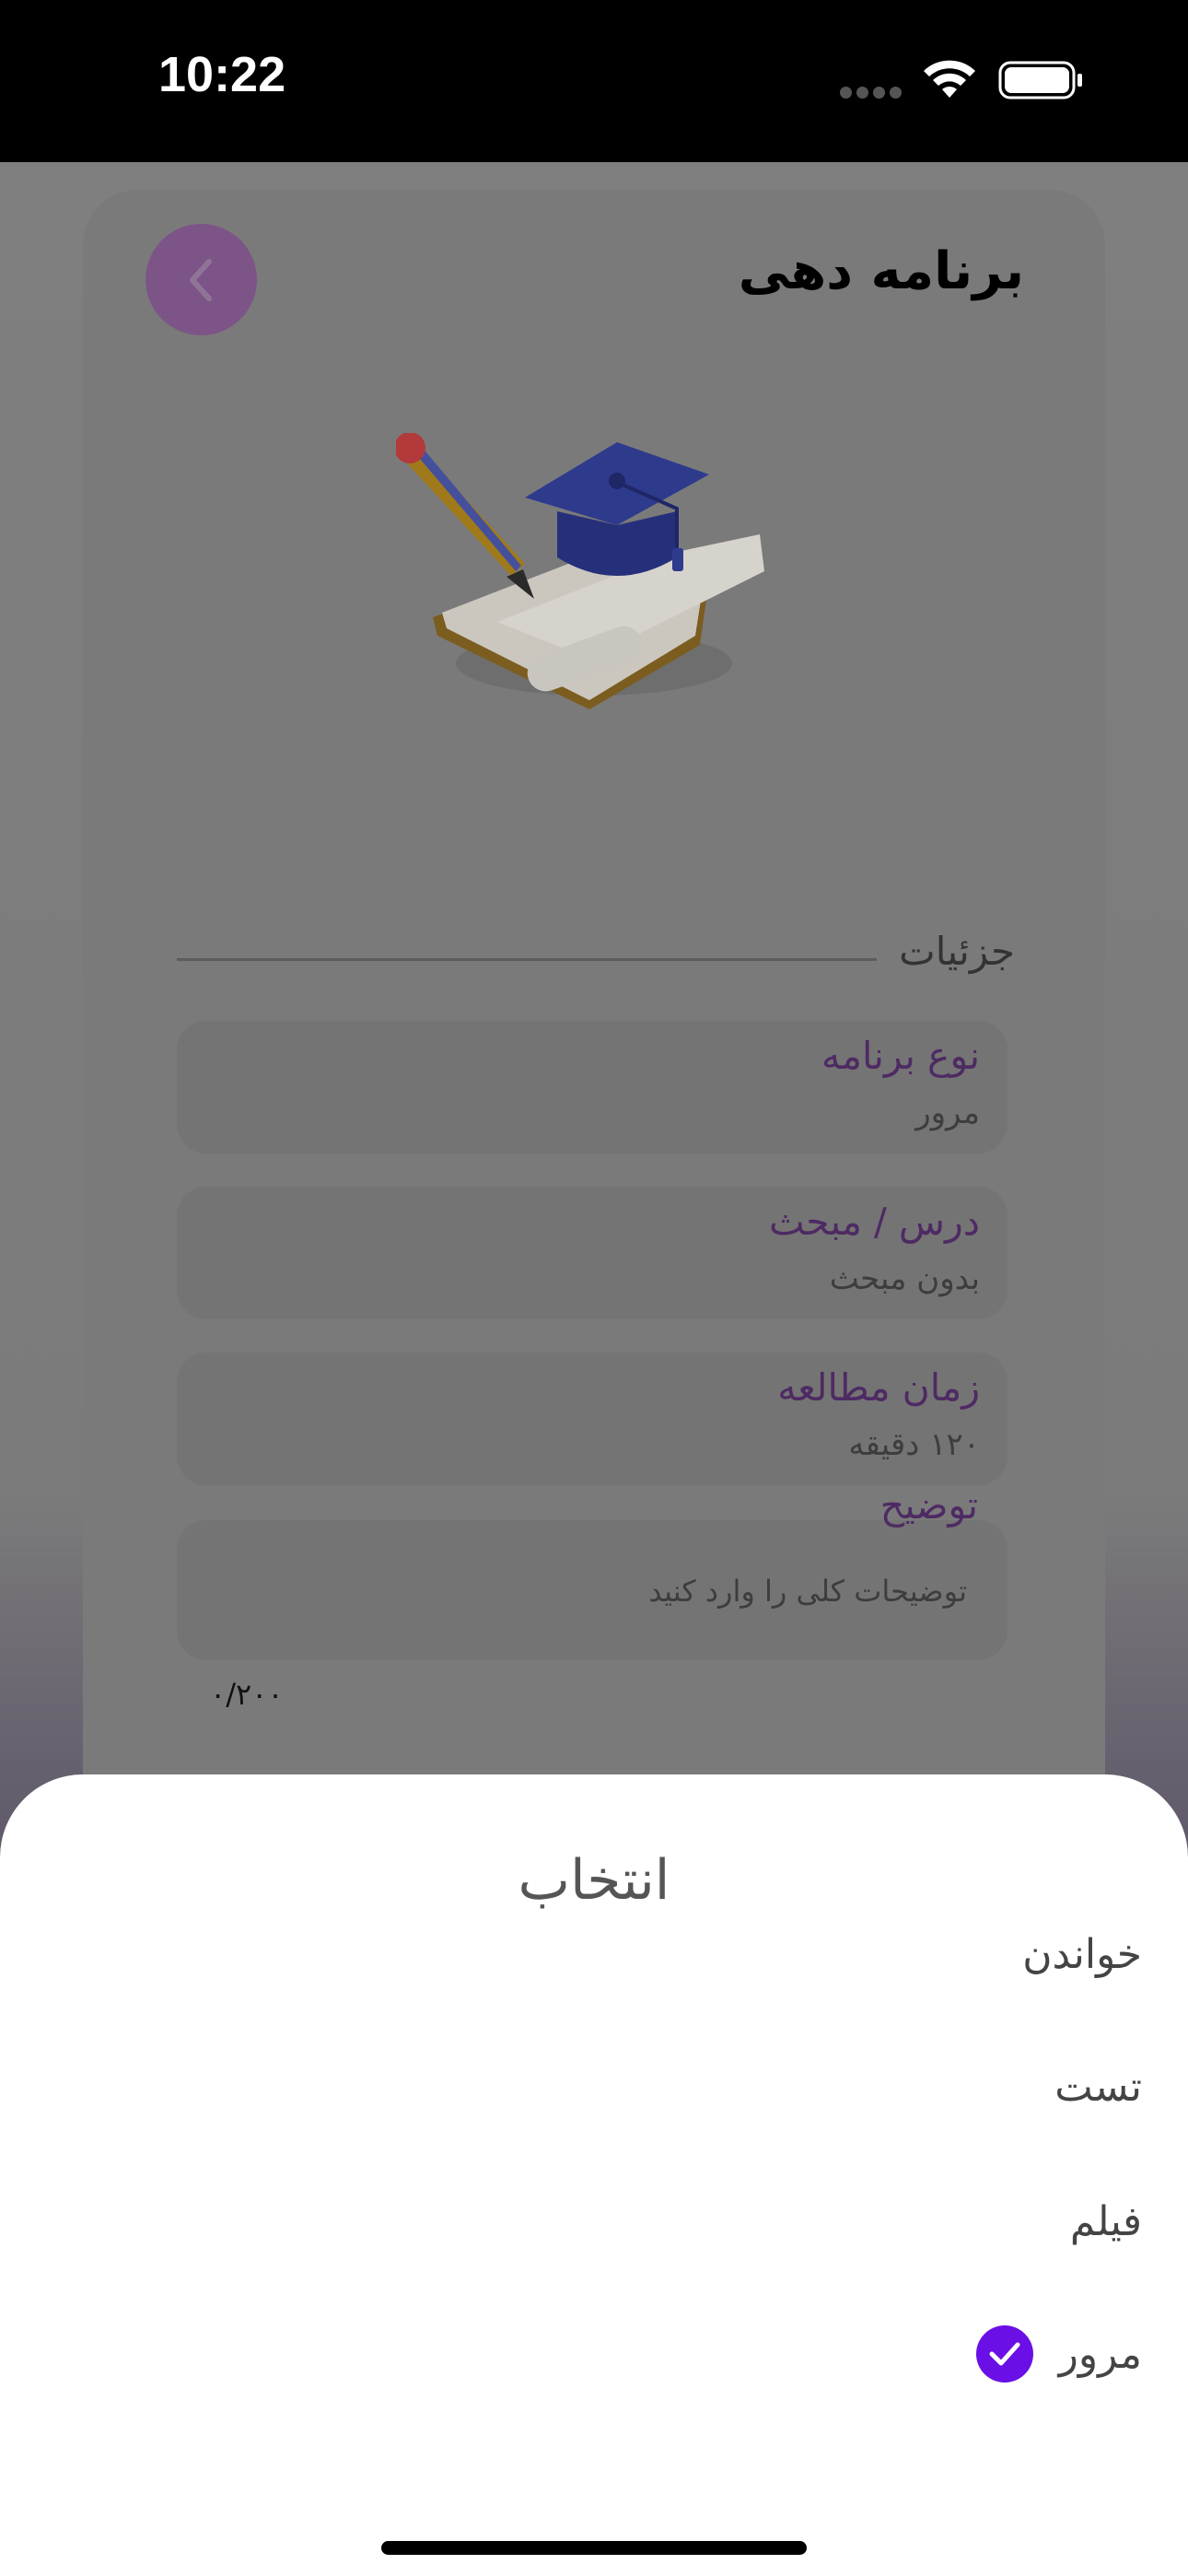  What do you see at coordinates (1040, 80) in the screenshot?
I see `battery-icon` at bounding box center [1040, 80].